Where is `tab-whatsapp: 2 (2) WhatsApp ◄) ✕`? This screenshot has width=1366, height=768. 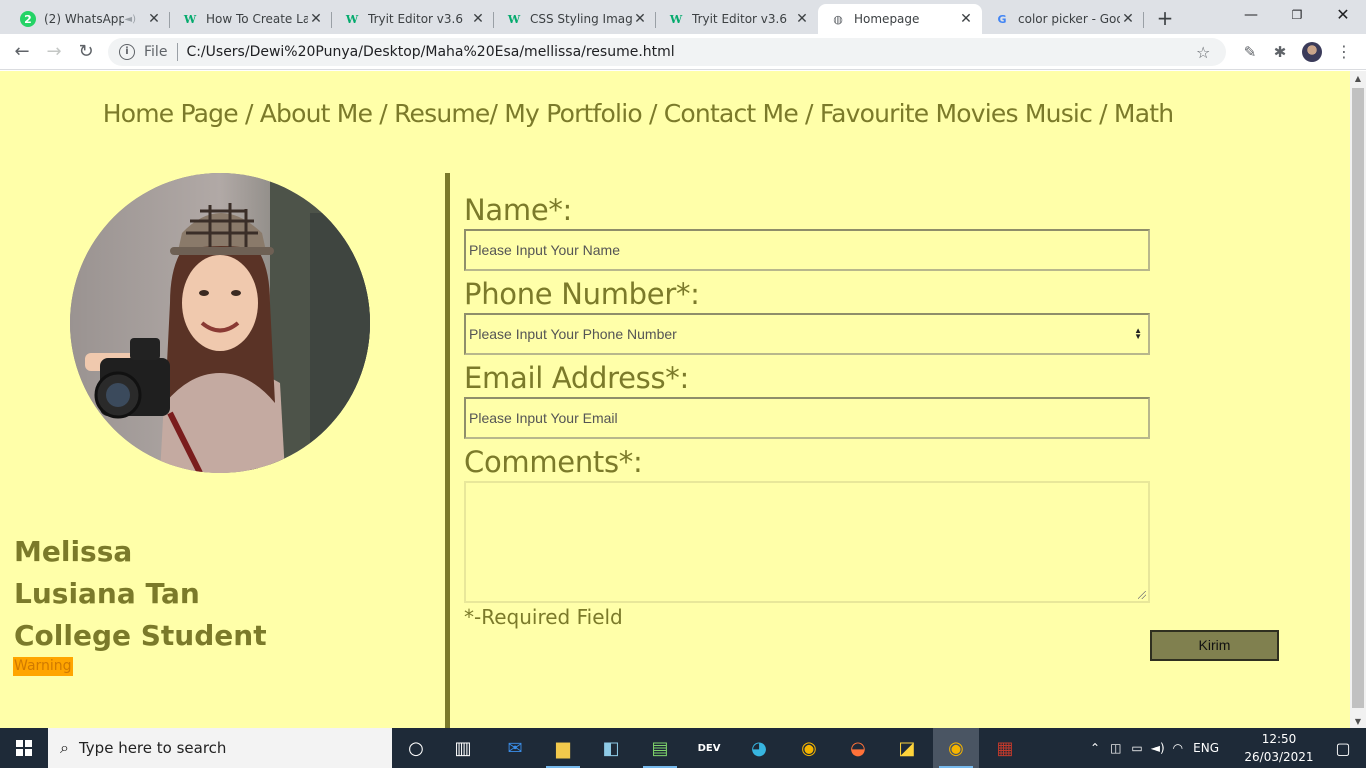
tab-whatsapp: 2 (2) WhatsApp ◄) ✕ is located at coordinates (89, 19).